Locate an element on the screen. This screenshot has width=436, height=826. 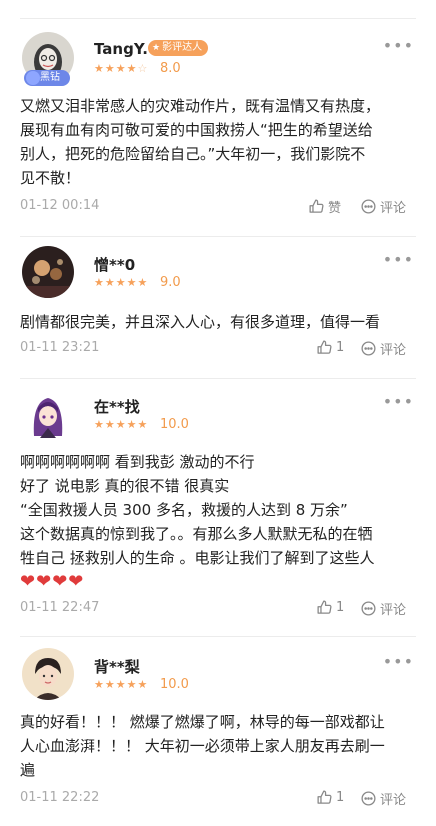
comment-date: 01-11 23:21 is located at coordinates (60, 347).